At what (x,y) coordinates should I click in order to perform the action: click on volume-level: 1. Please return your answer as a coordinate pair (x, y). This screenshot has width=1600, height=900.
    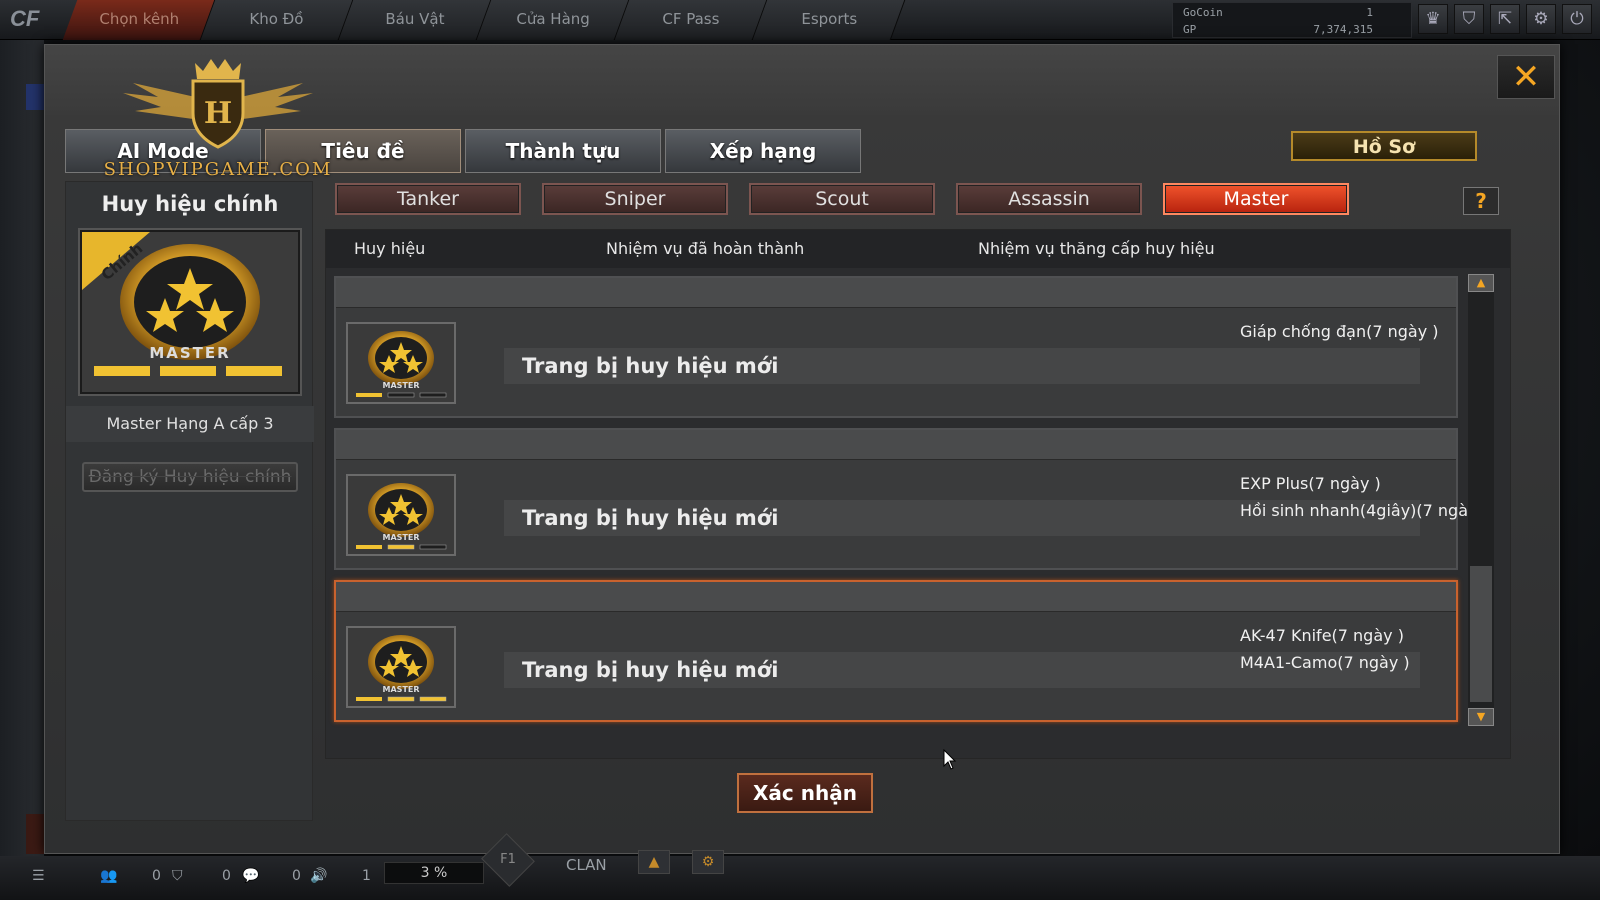
    Looking at the image, I should click on (366, 876).